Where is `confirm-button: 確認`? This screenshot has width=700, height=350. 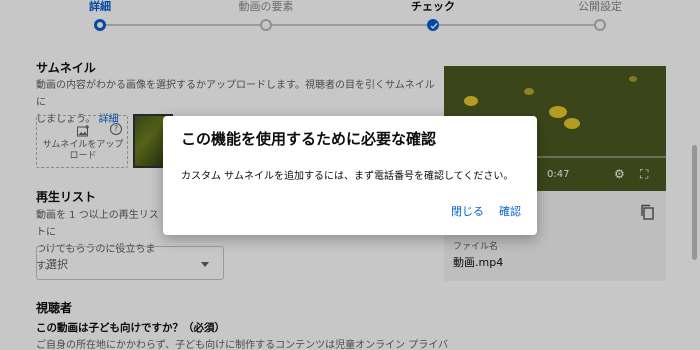 confirm-button: 確認 is located at coordinates (510, 211).